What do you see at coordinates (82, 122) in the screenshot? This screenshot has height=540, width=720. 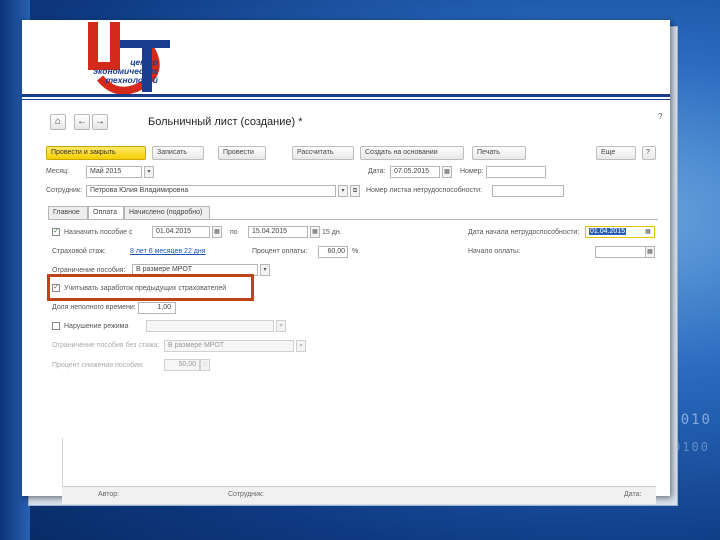 I see `arrow-left-icon: ←` at bounding box center [82, 122].